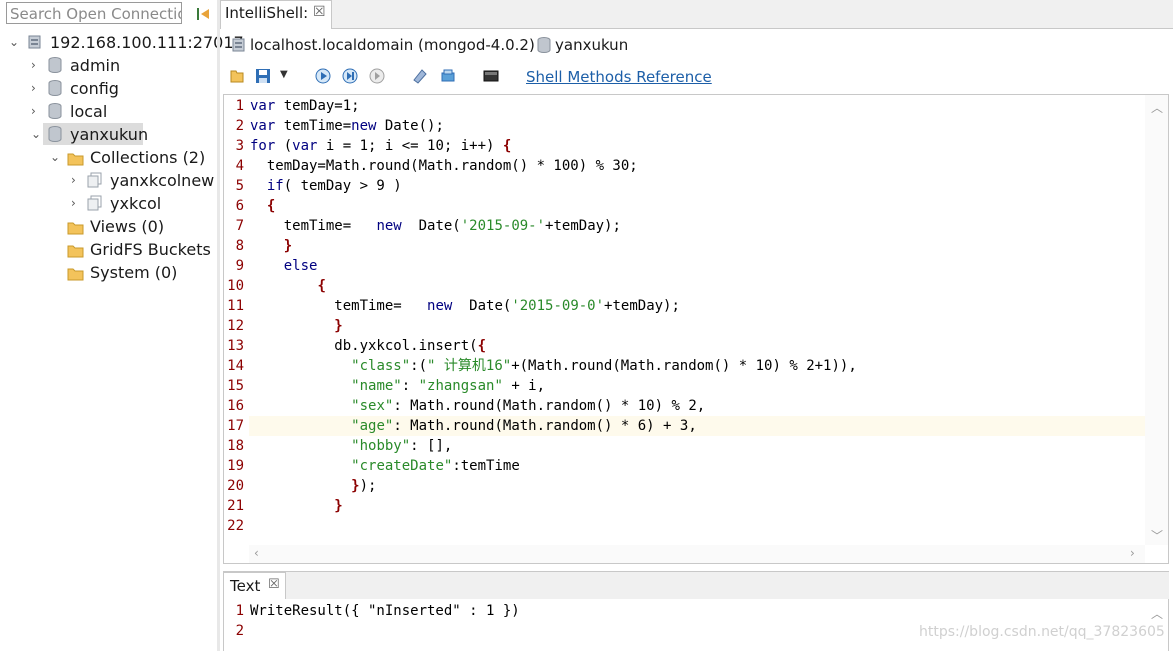  I want to click on tree-gridfs: GridFS Buckets (0, so click(153, 250).